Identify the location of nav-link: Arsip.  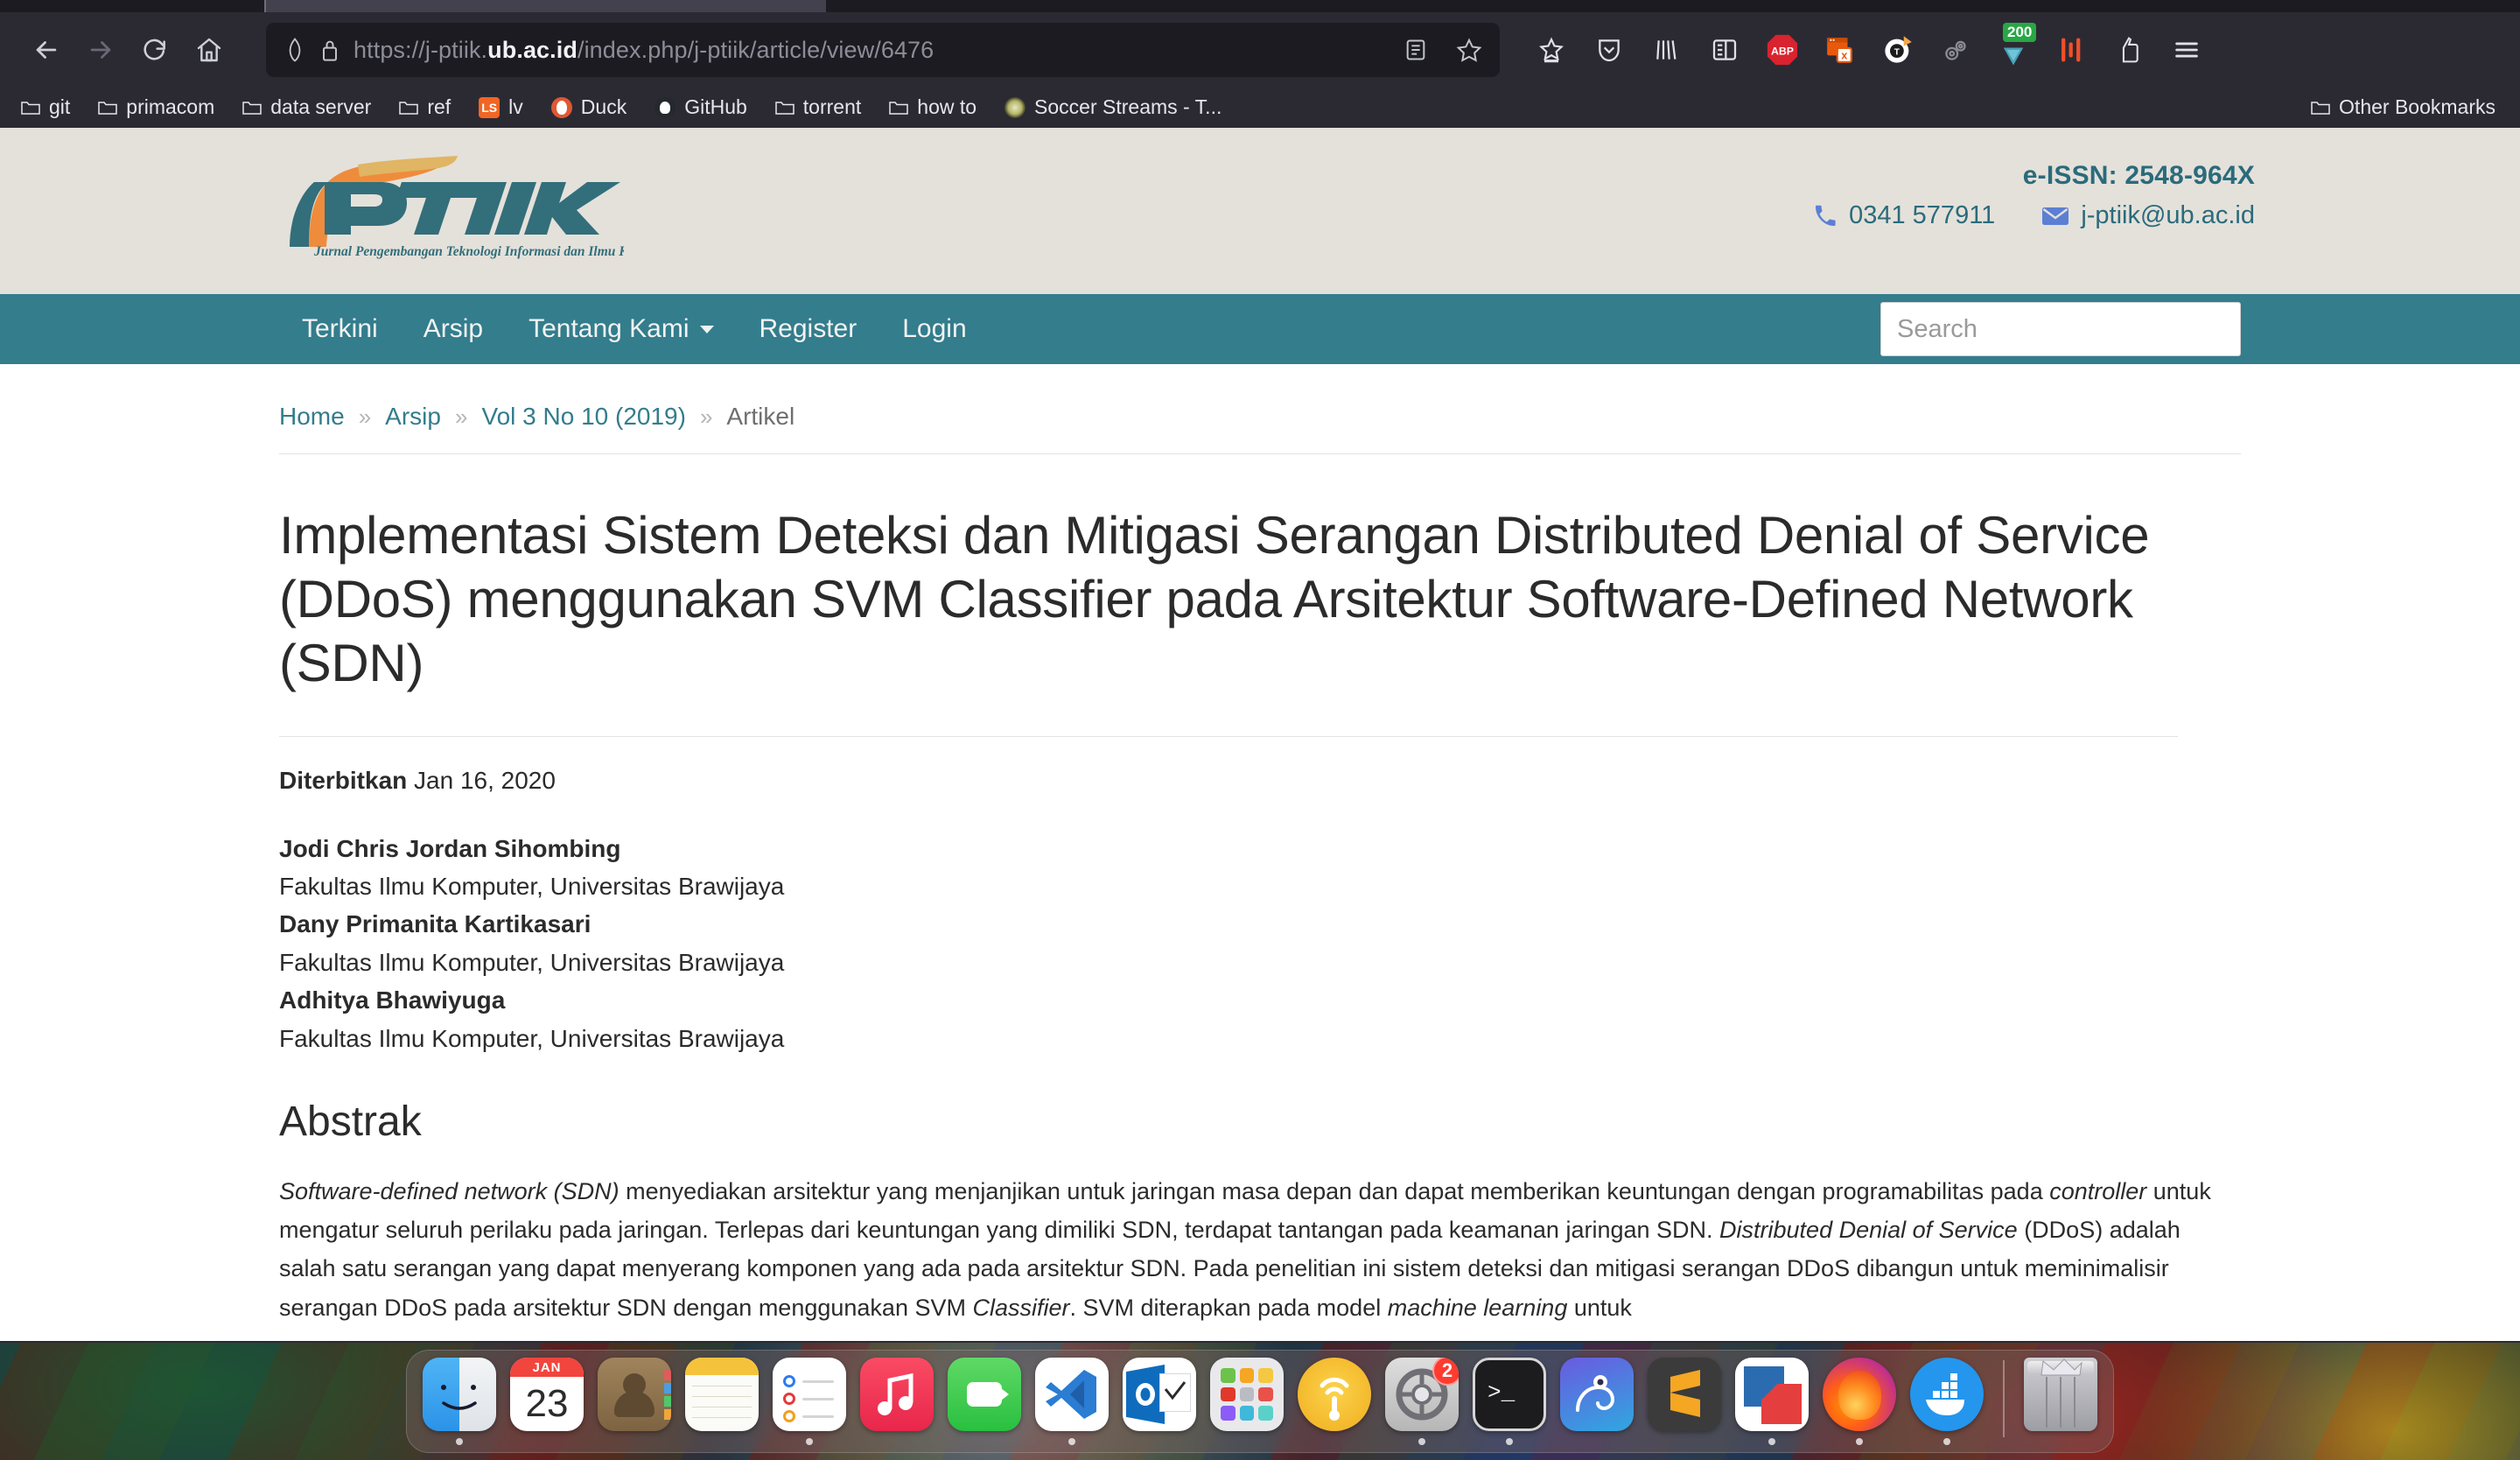
(453, 329).